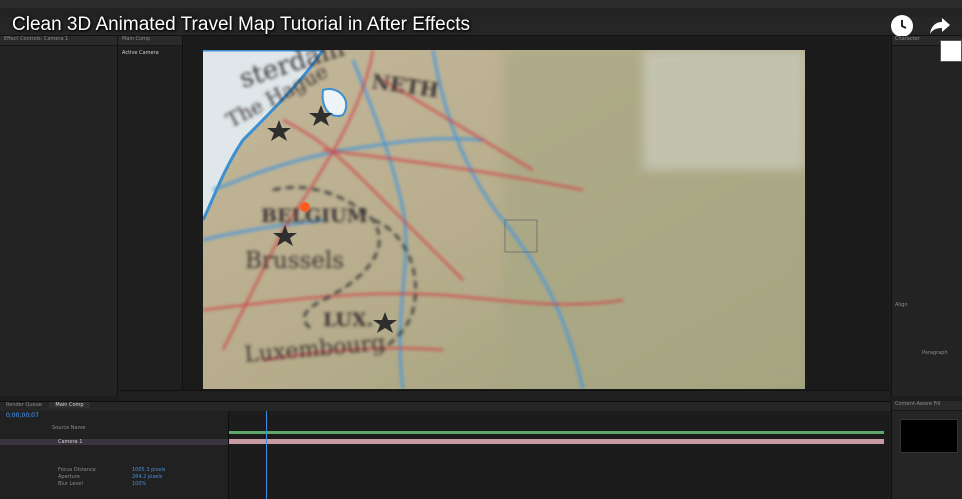 The height and width of the screenshot is (499, 962). I want to click on property-value: 1005.3 pixels, so click(149, 470).